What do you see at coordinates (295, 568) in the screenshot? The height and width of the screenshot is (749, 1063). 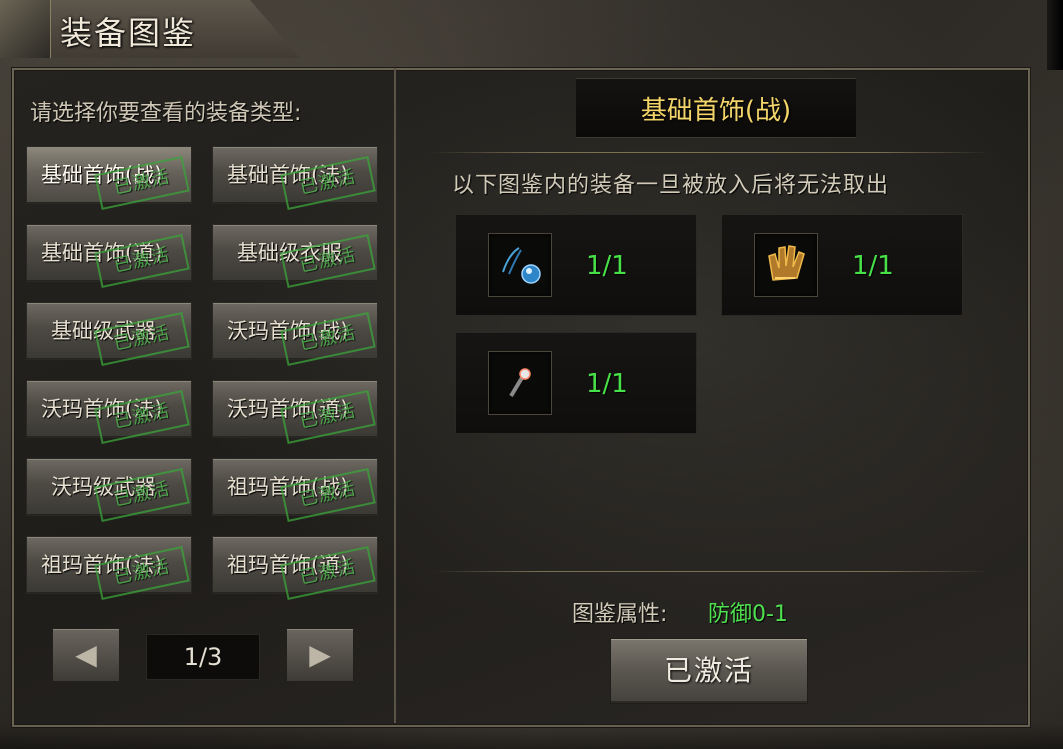 I see `category-button: 祖玛首饰(道) 已激活` at bounding box center [295, 568].